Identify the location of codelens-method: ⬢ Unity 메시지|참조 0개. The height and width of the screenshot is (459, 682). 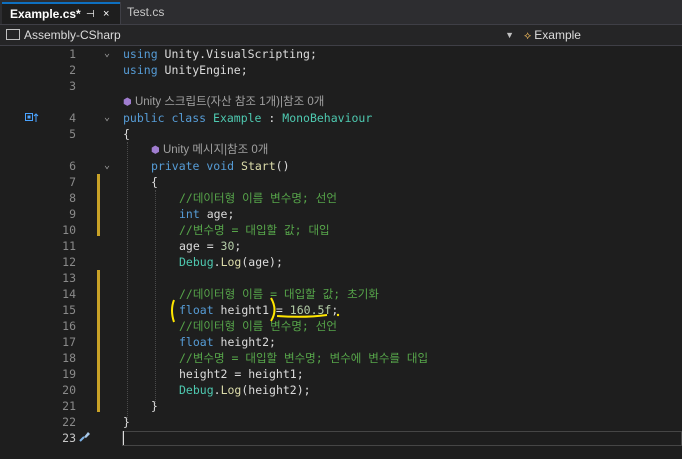
(209, 150).